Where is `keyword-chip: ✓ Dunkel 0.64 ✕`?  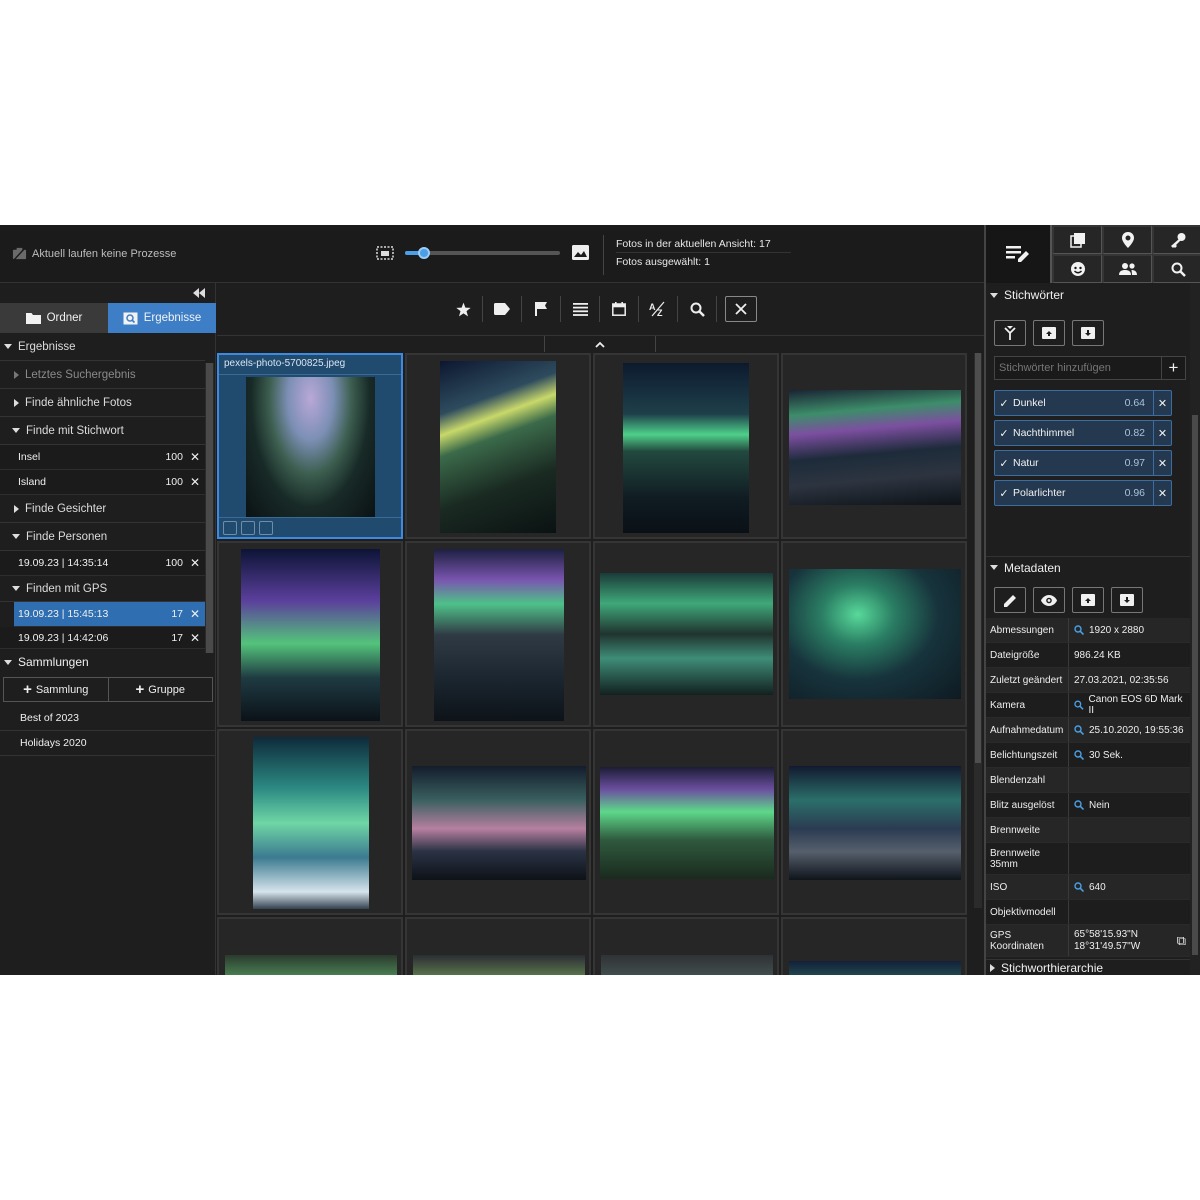
keyword-chip: ✓ Dunkel 0.64 ✕ is located at coordinates (1083, 403).